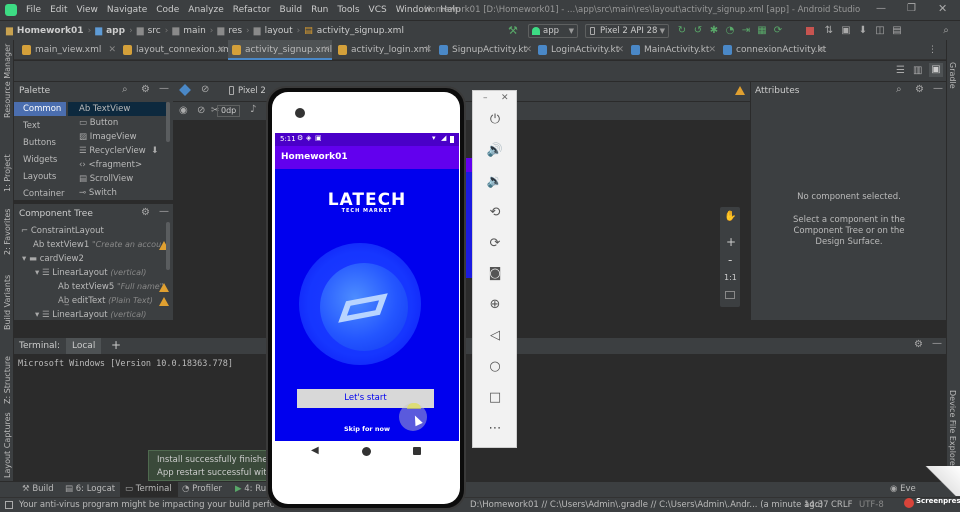 Image resolution: width=960 pixels, height=512 pixels. I want to click on breadcrumb-project: Homework01, so click(50, 31).